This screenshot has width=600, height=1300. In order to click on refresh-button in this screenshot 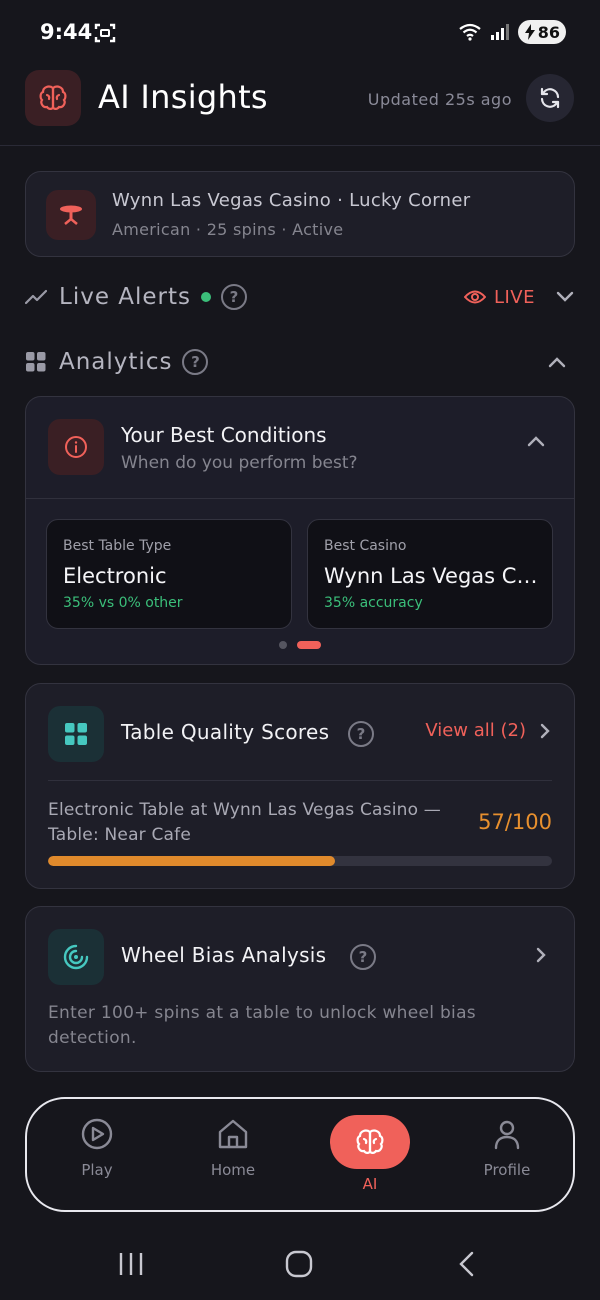, I will do `click(550, 98)`.